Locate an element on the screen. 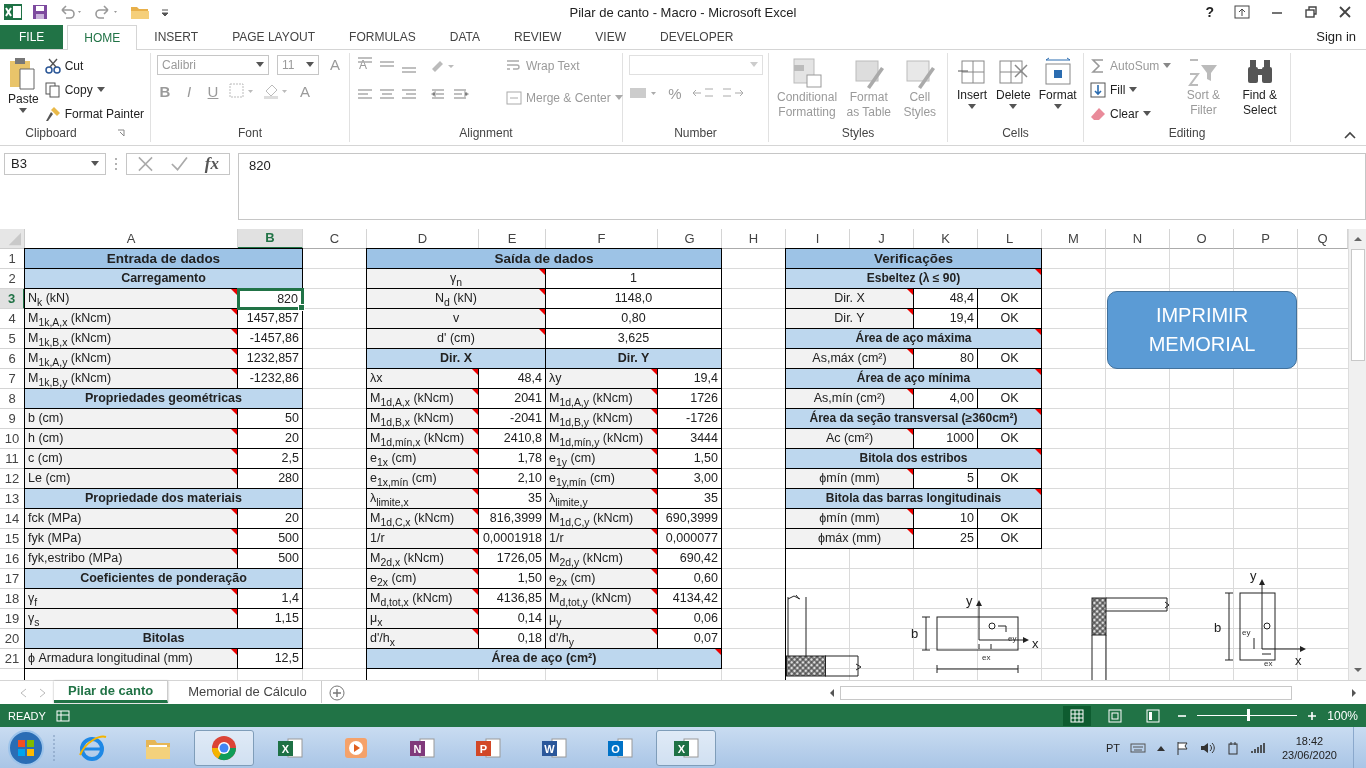  column-header: E is located at coordinates (512, 238).